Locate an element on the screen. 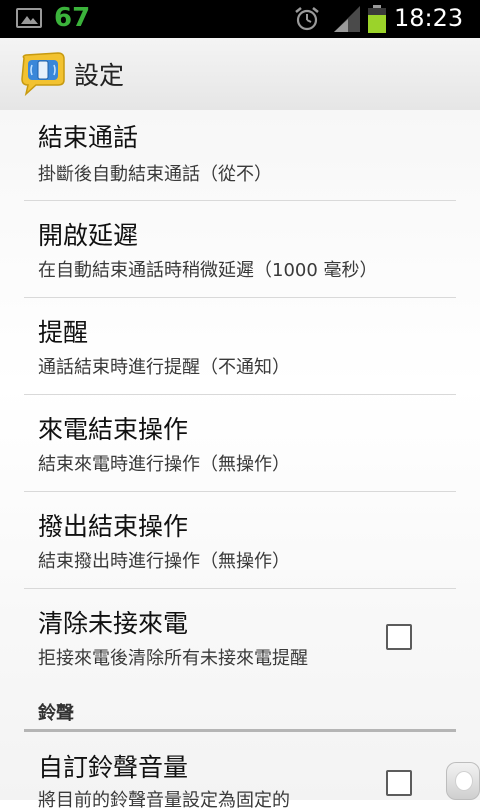 The height and width of the screenshot is (812, 480). battery-level-notification: 67 is located at coordinates (72, 18).